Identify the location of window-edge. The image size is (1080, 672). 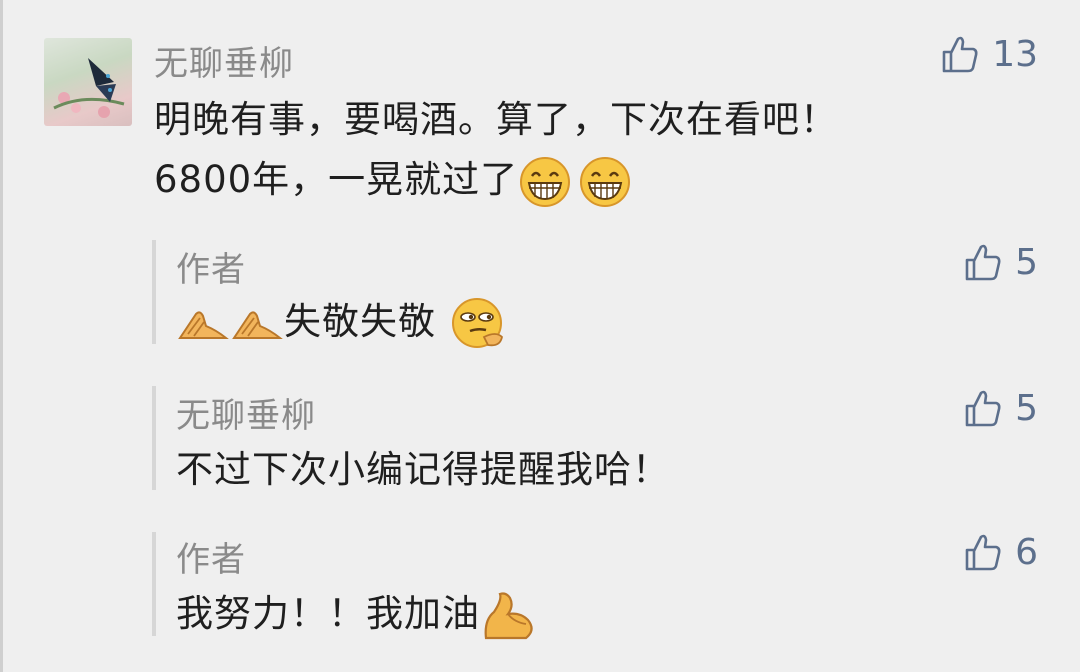
(1, 336).